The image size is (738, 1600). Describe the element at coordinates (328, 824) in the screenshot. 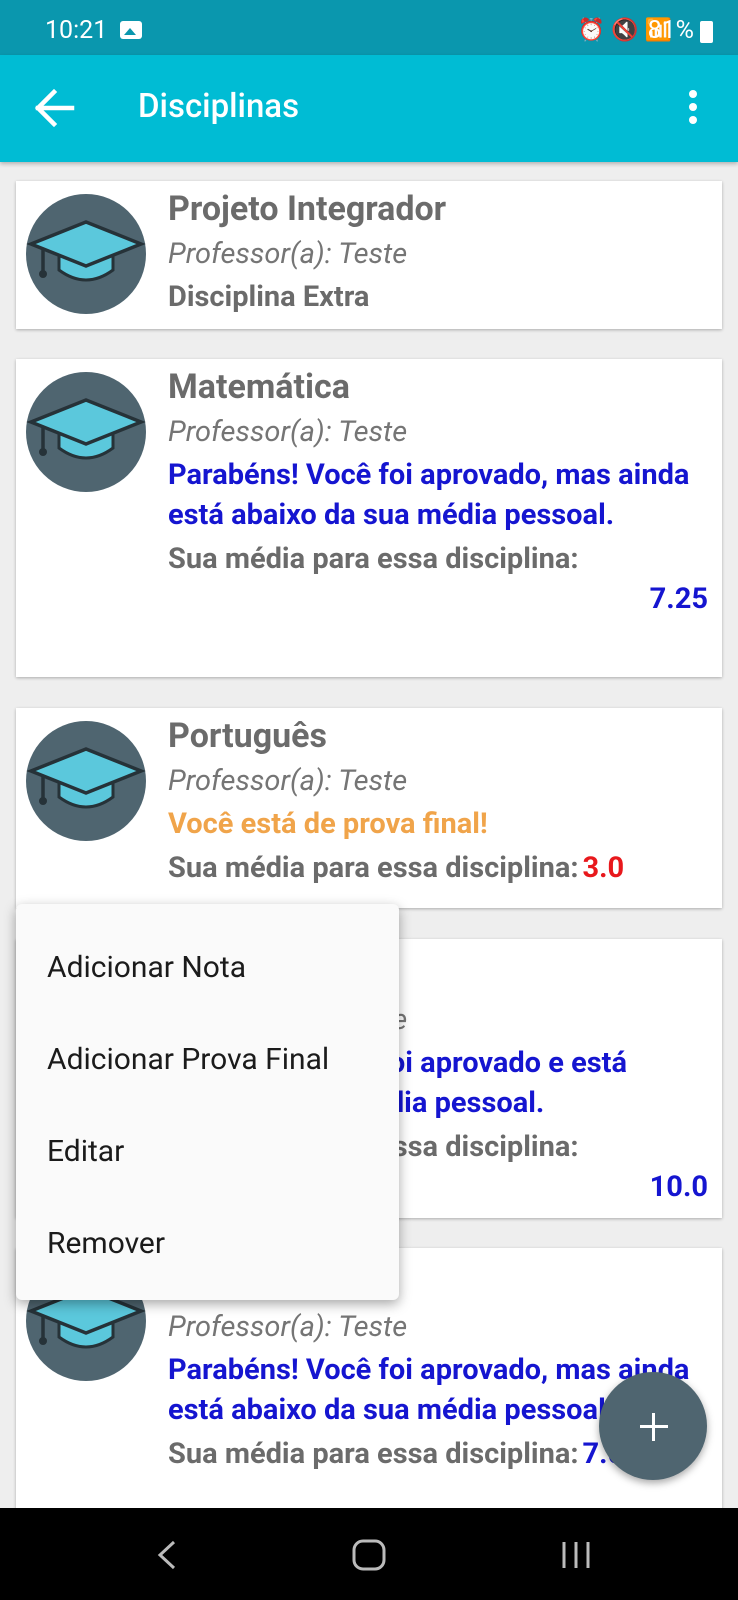

I see `subject-status: Você está de prova final!` at that location.